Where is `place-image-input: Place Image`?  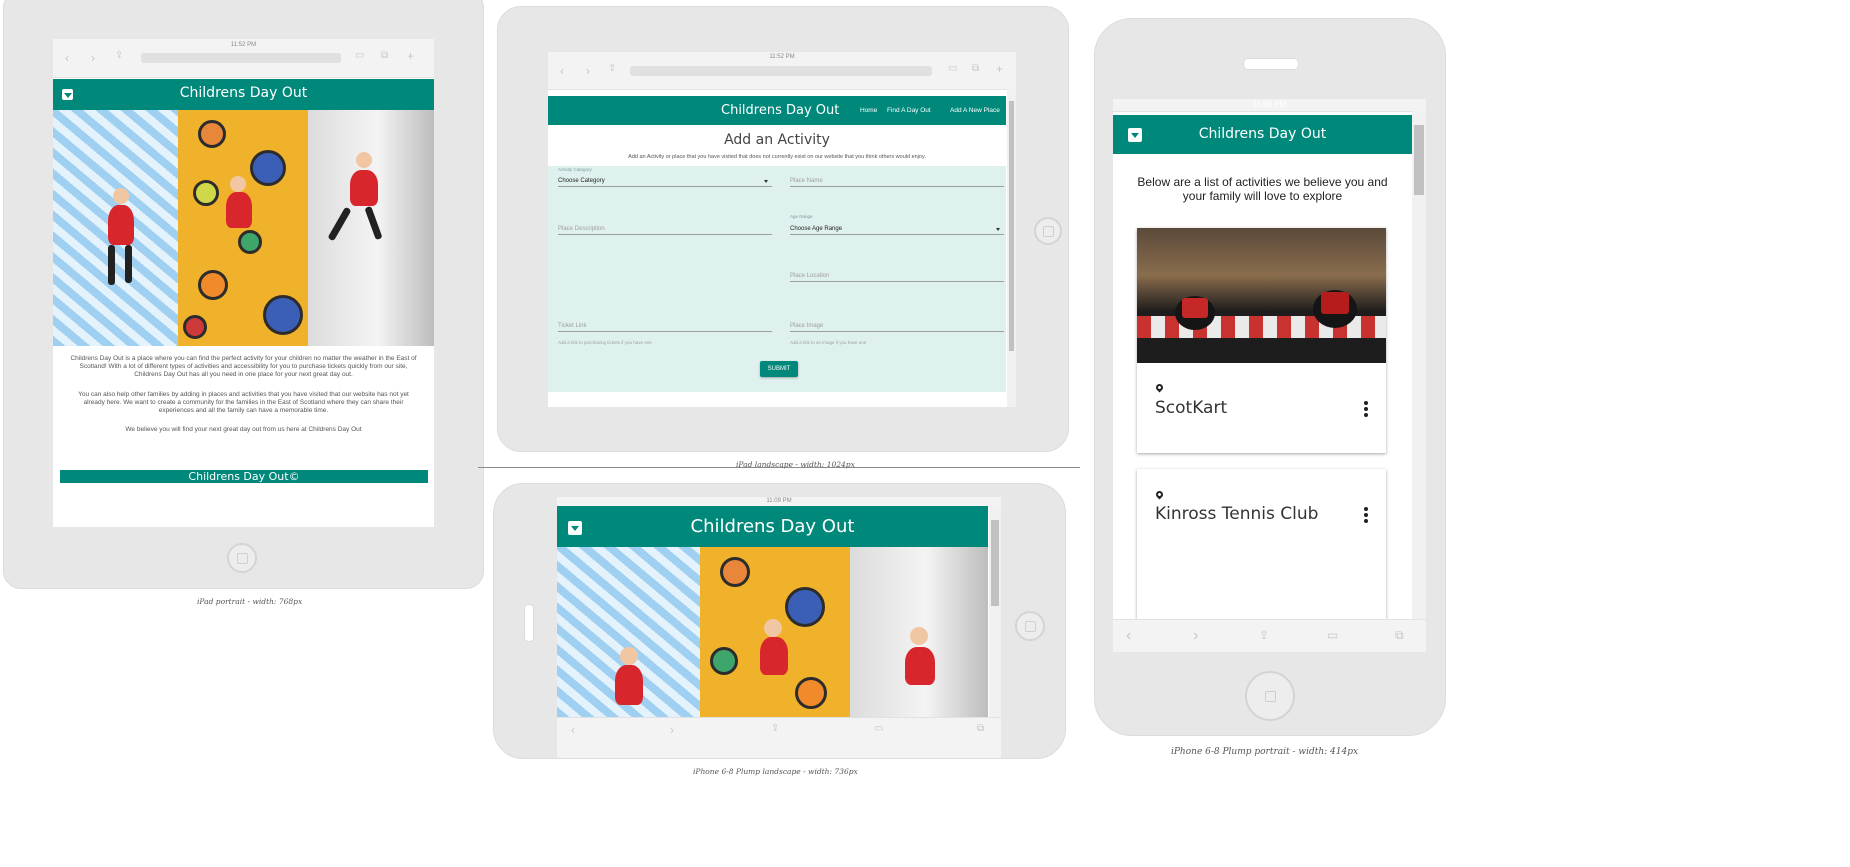 place-image-input: Place Image is located at coordinates (897, 327).